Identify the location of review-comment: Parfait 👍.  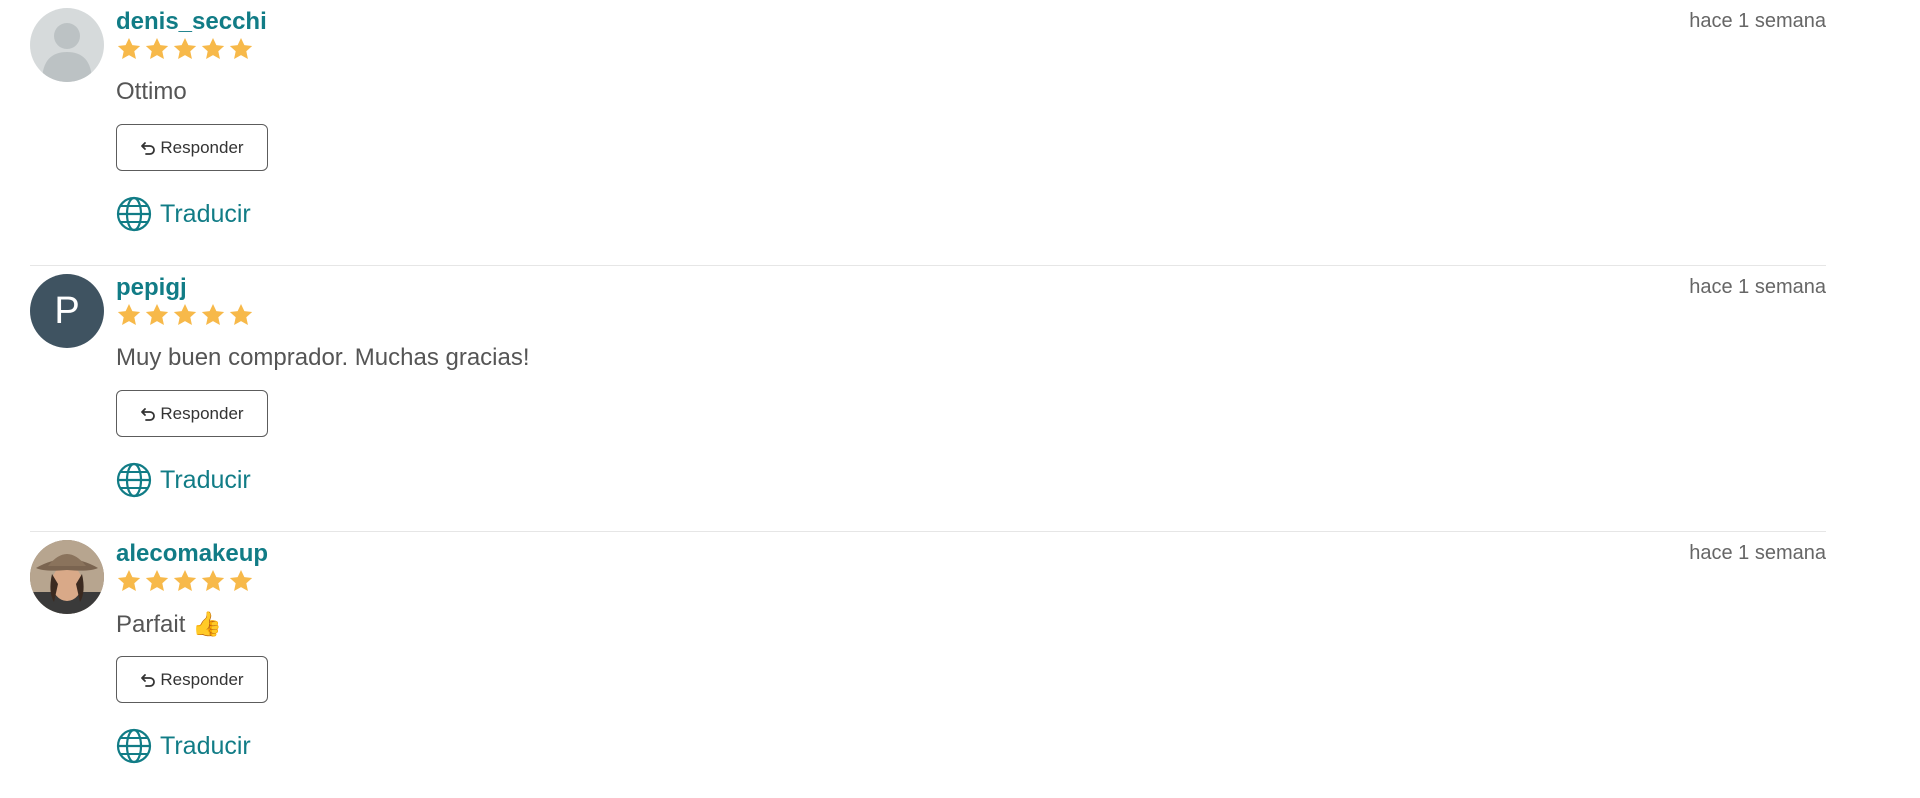
(169, 624).